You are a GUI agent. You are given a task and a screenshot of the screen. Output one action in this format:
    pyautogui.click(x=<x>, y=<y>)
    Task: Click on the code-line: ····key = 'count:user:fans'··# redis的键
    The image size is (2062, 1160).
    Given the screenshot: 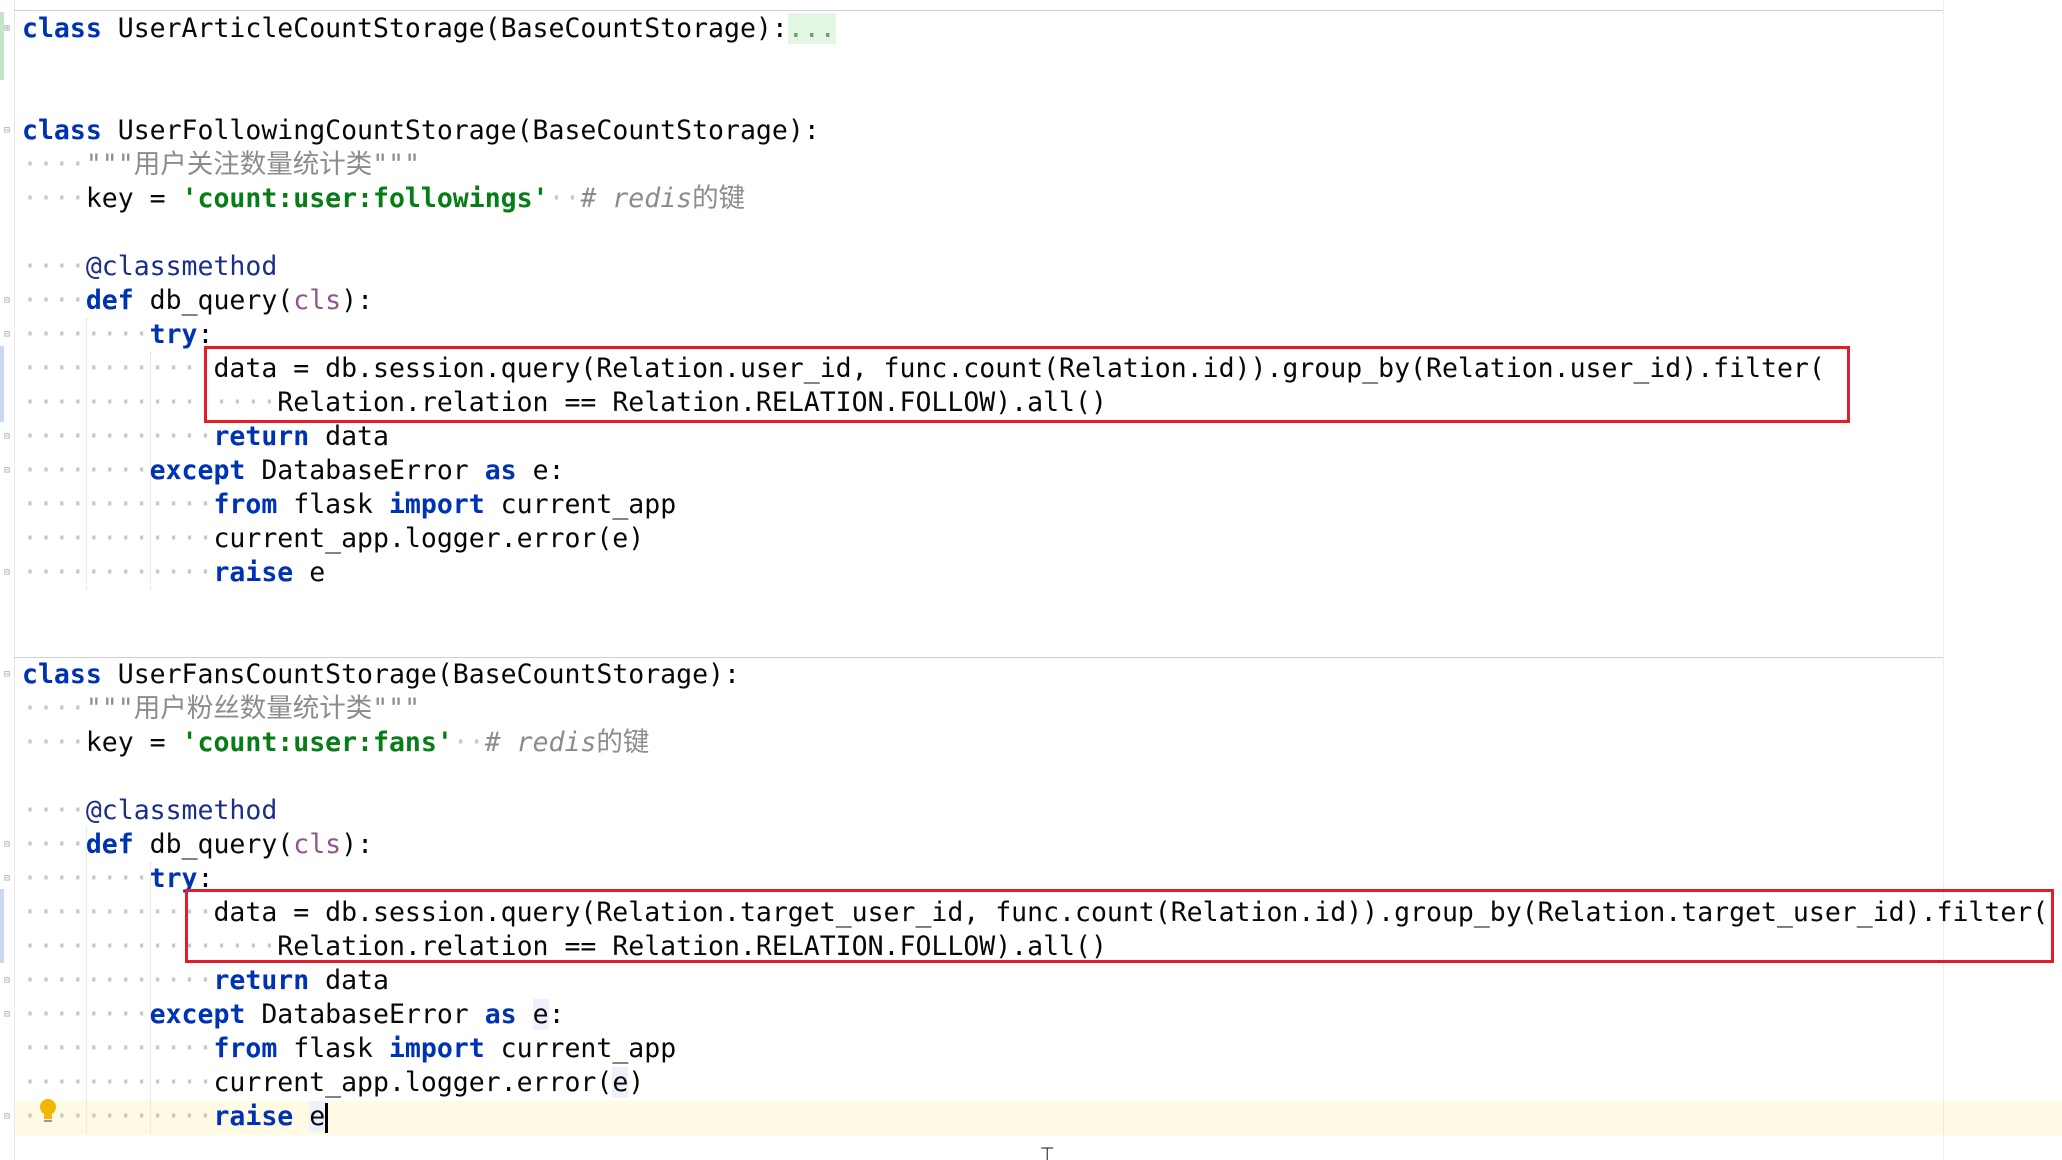 What is the action you would take?
    pyautogui.click(x=335, y=743)
    